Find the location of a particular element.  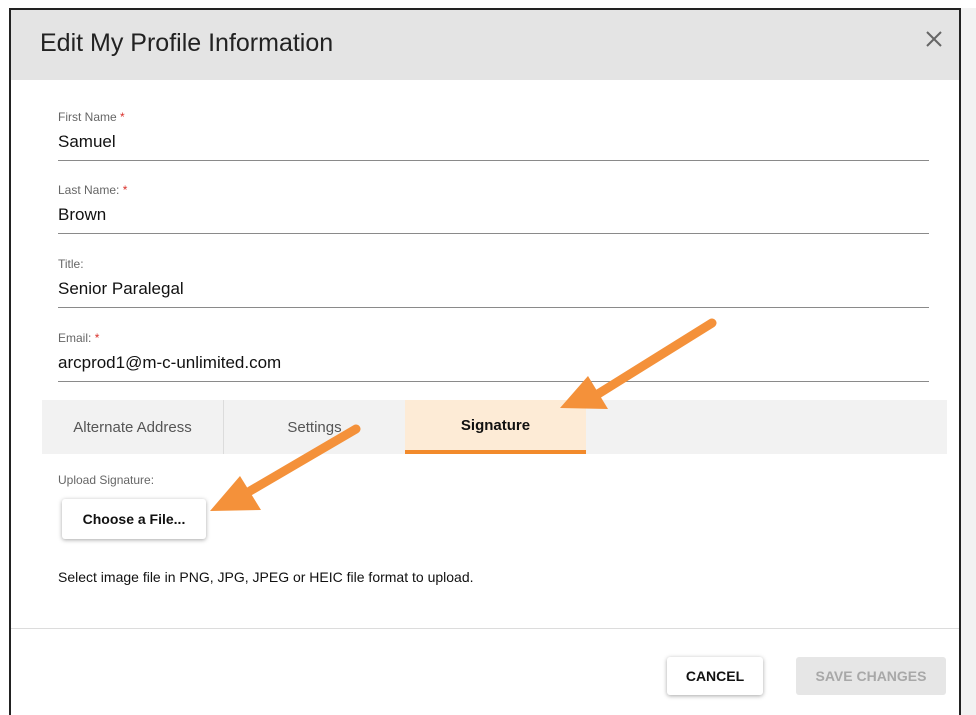

last-name-label: Last Name: * is located at coordinates (93, 190).